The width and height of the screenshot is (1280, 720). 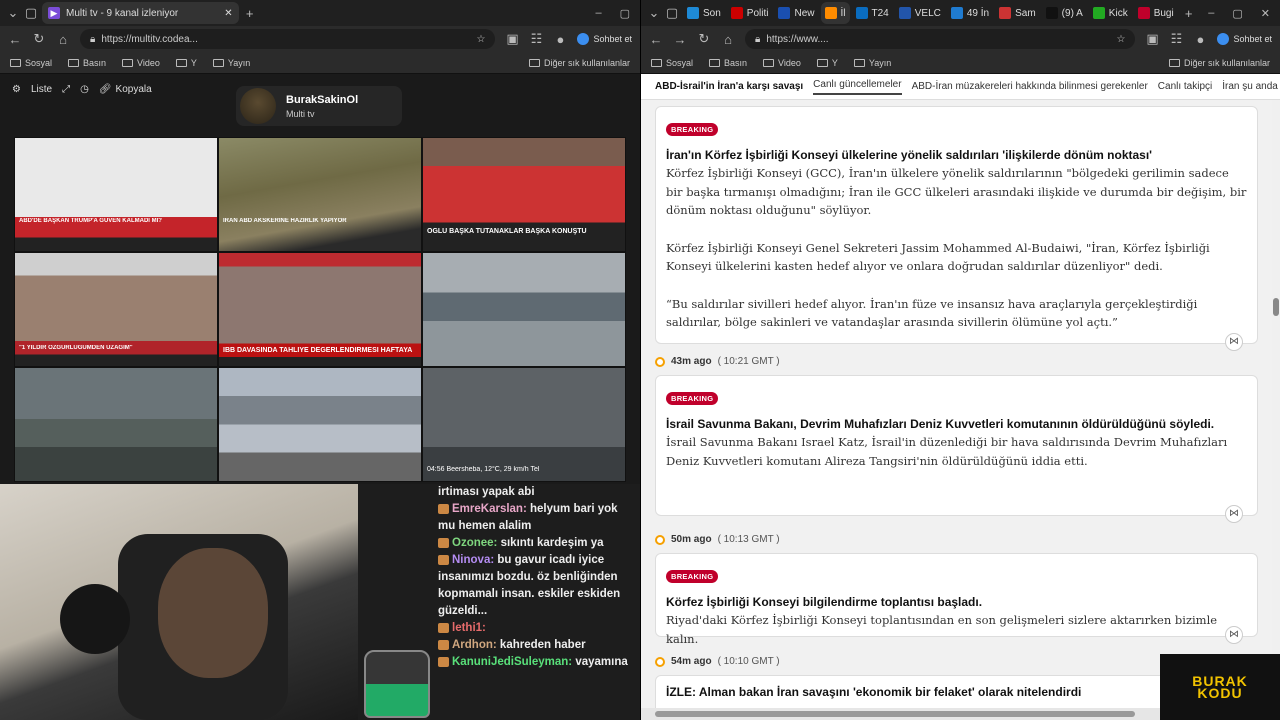 I want to click on vertical-scrollbar, so click(x=1276, y=404).